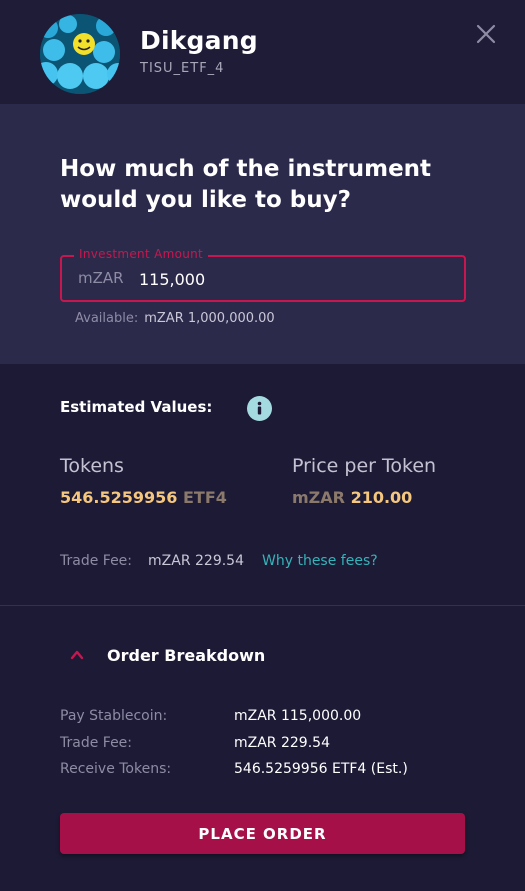 The image size is (525, 891). I want to click on account-name: Dikgang, so click(199, 40).